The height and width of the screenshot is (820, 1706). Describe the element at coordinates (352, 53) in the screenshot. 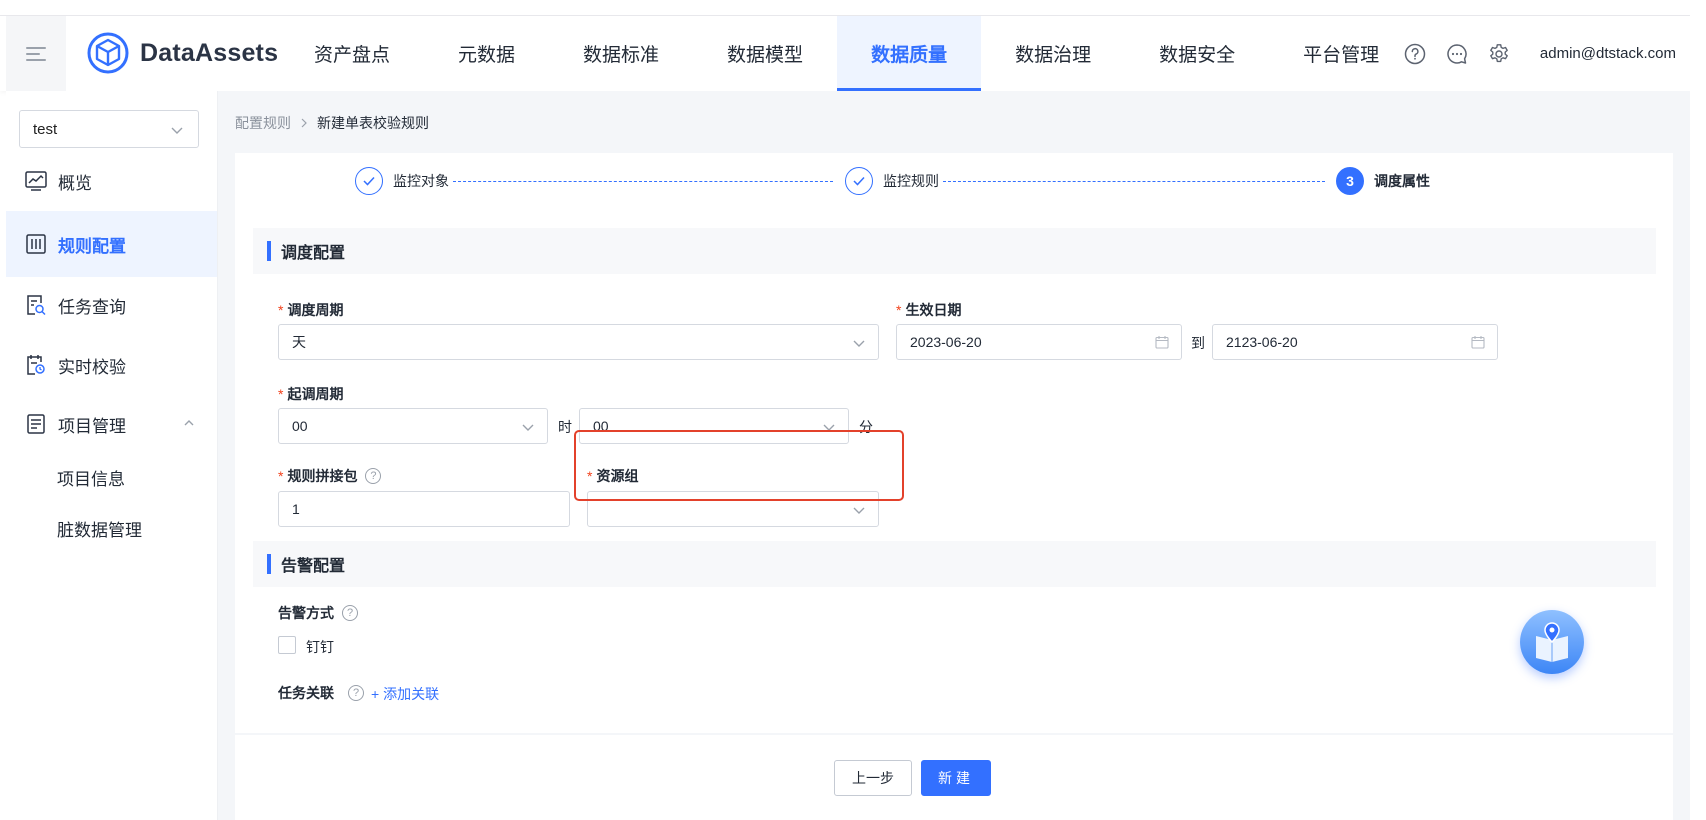

I see `nav-asset-inventory: 资产盘点` at that location.